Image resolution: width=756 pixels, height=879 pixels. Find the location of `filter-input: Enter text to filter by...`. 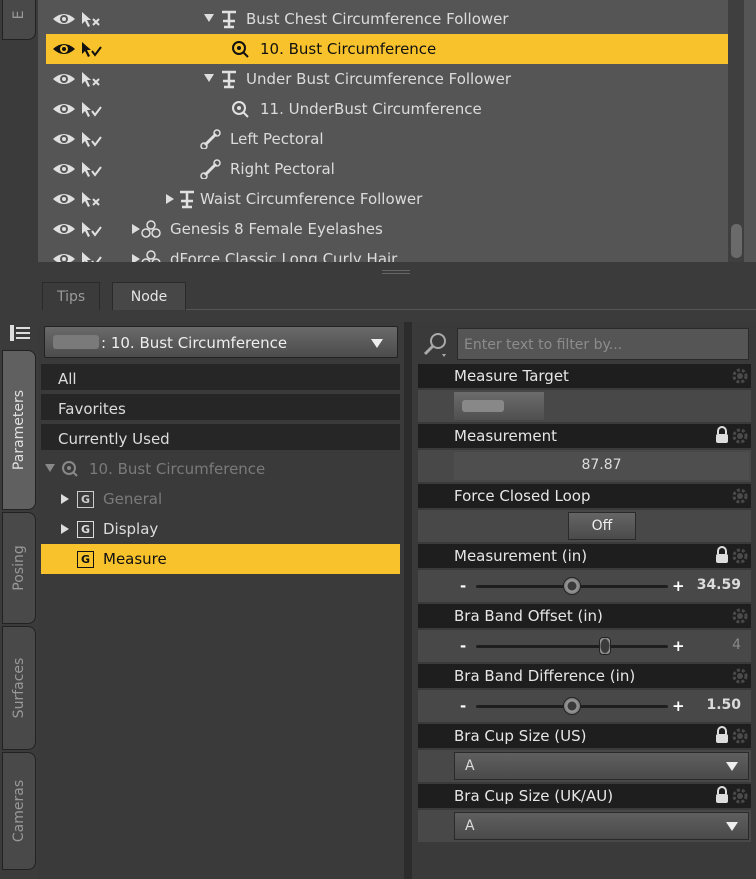

filter-input: Enter text to filter by... is located at coordinates (603, 344).